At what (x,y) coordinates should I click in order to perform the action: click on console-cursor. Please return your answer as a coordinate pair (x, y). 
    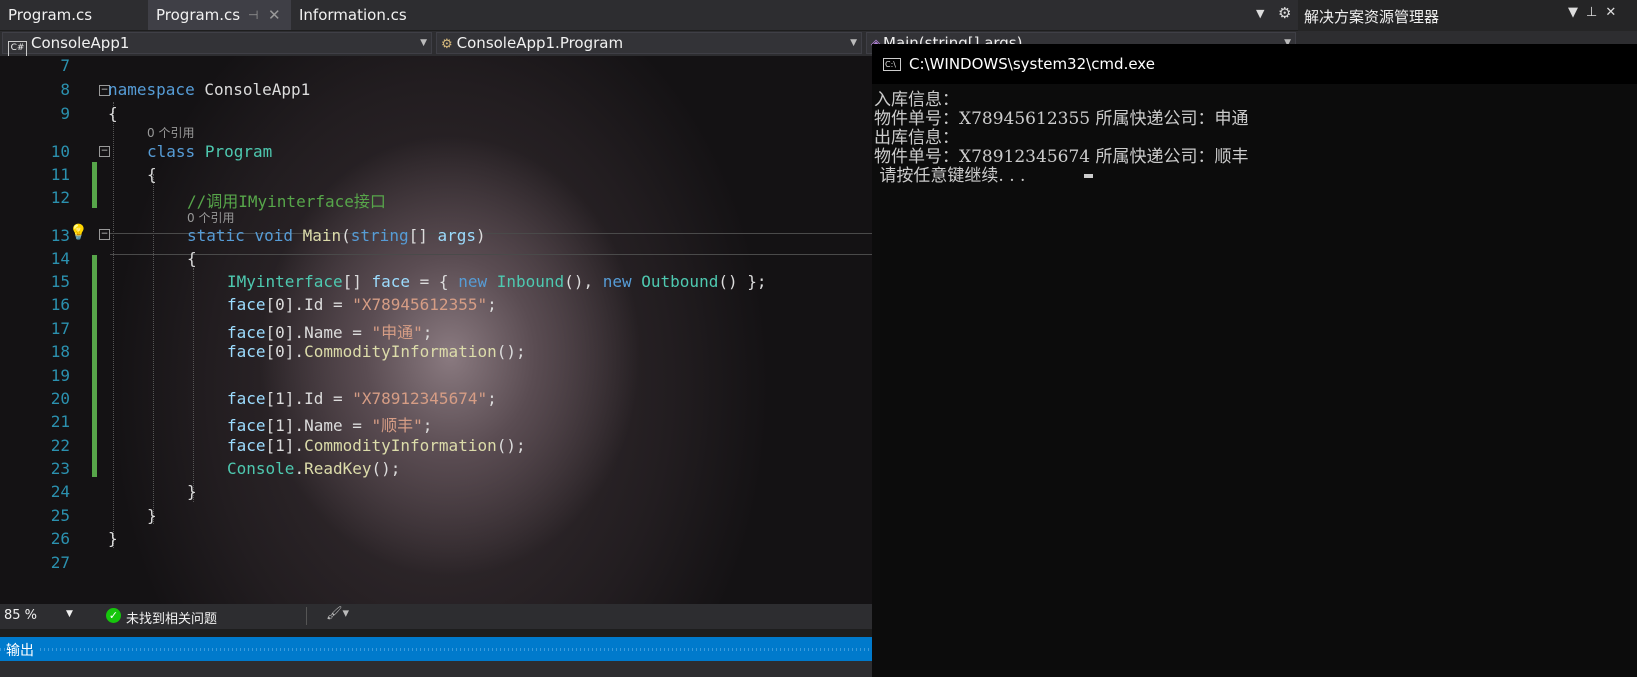
    Looking at the image, I should click on (1088, 176).